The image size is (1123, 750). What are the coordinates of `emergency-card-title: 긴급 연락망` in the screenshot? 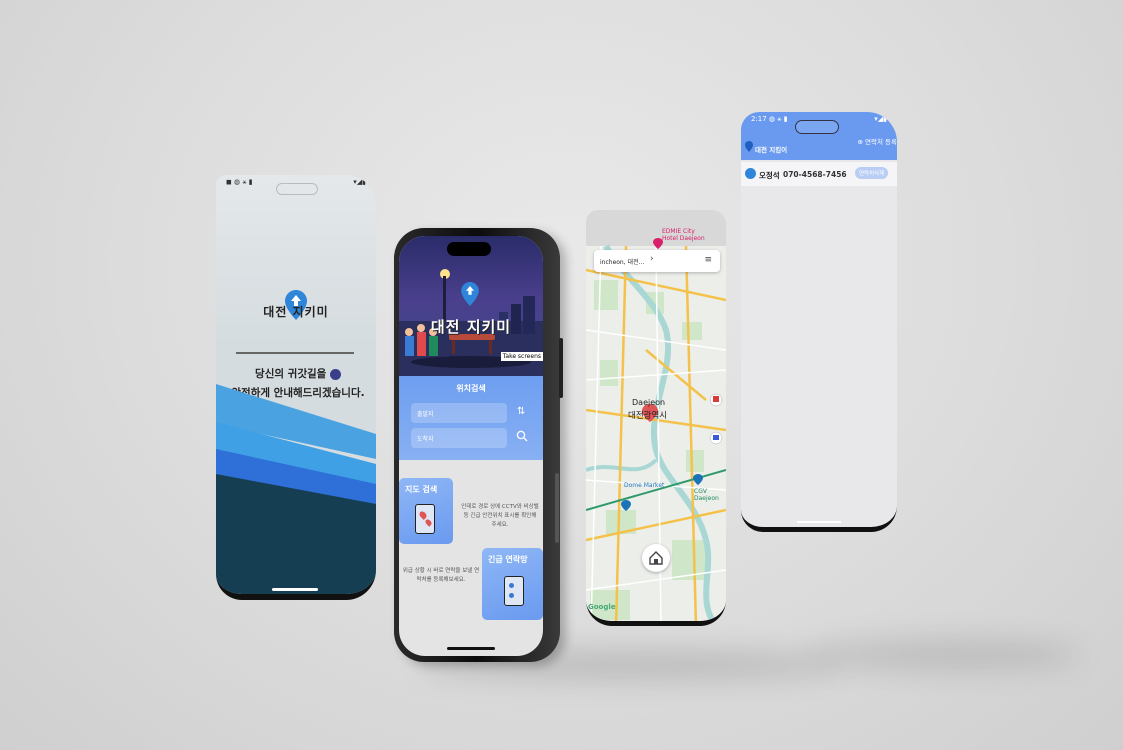 It's located at (508, 559).